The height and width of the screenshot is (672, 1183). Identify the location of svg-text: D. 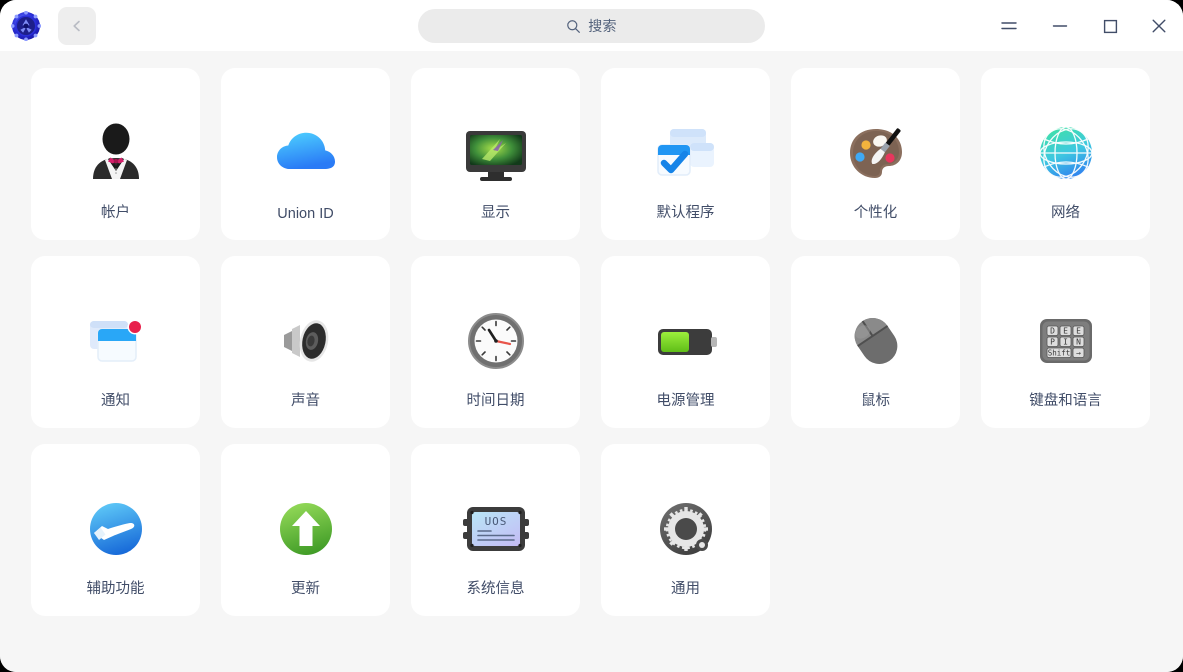
(1052, 331).